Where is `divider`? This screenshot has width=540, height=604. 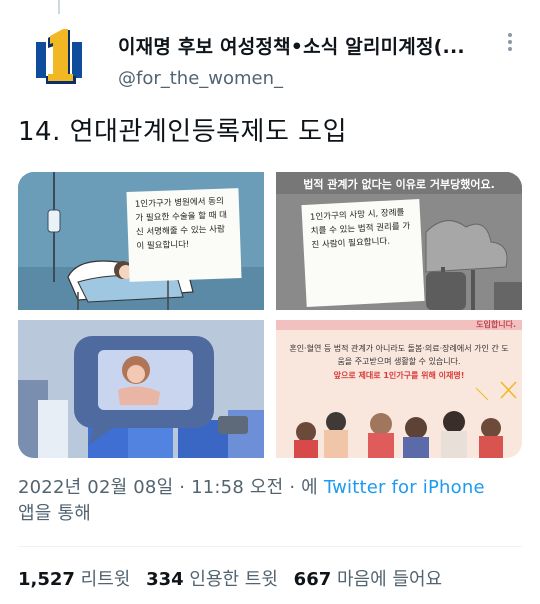
divider is located at coordinates (270, 546).